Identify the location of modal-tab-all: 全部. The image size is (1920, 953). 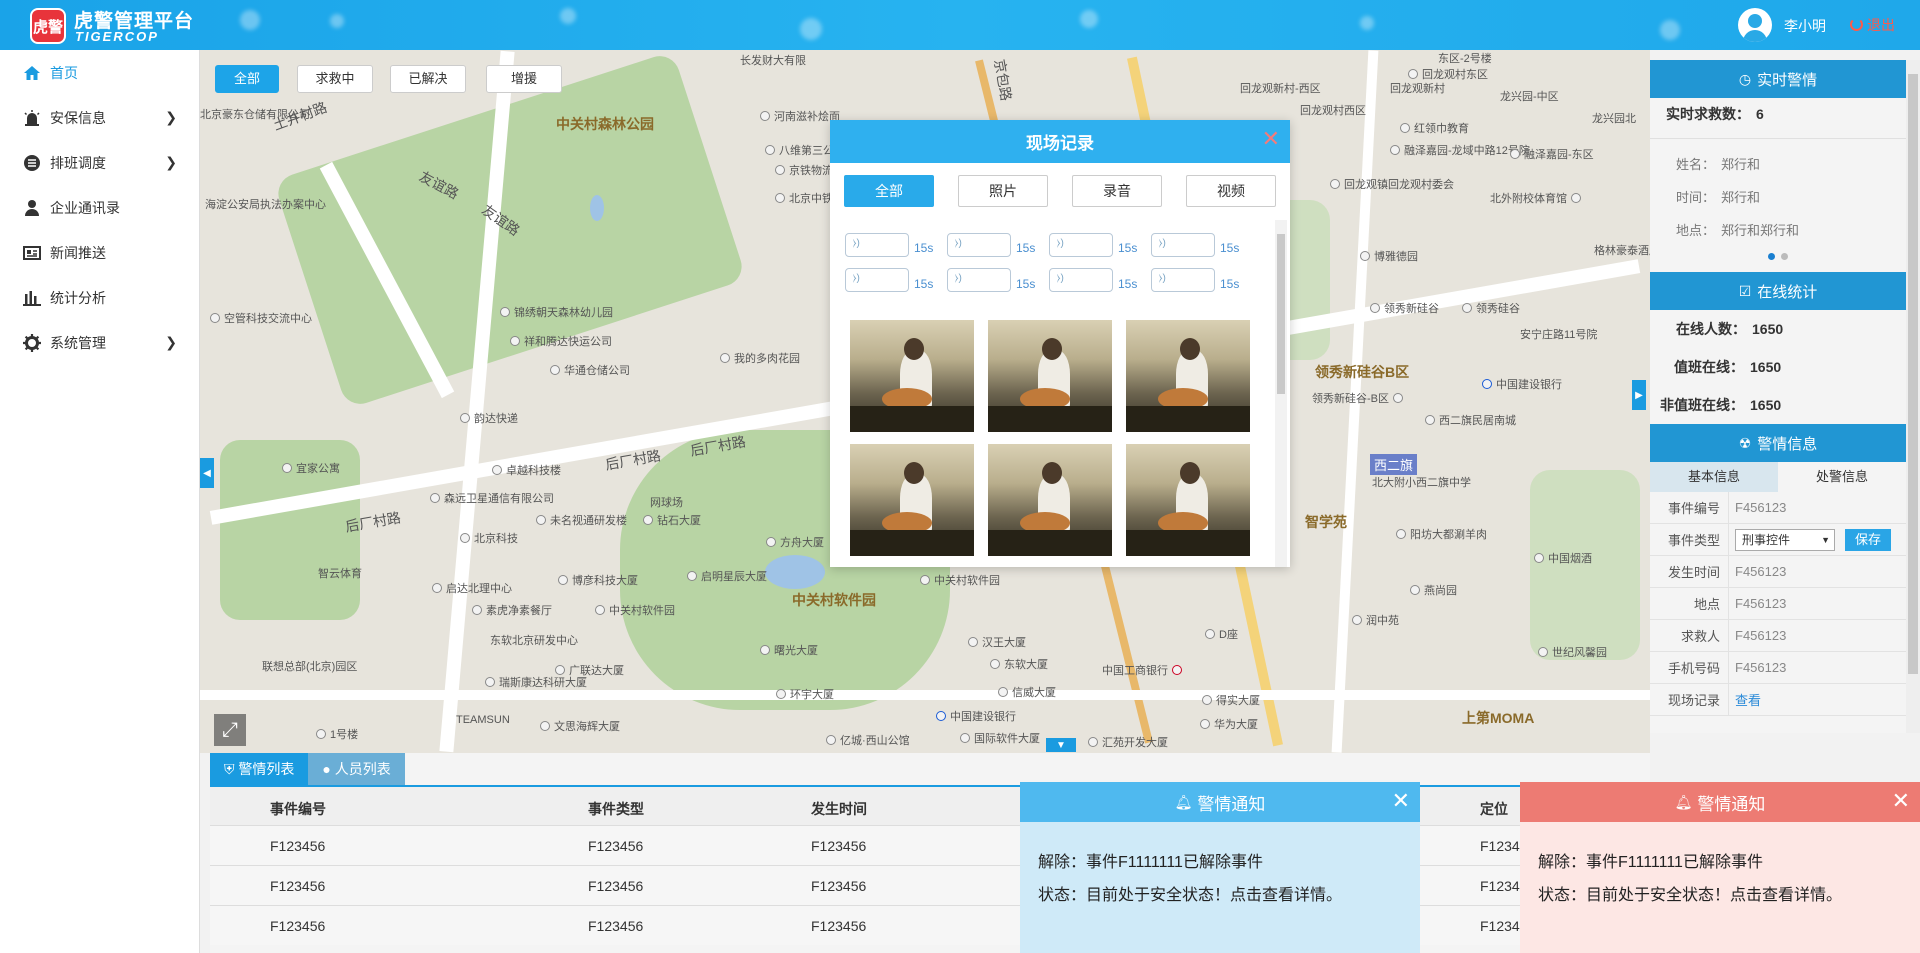
(889, 191).